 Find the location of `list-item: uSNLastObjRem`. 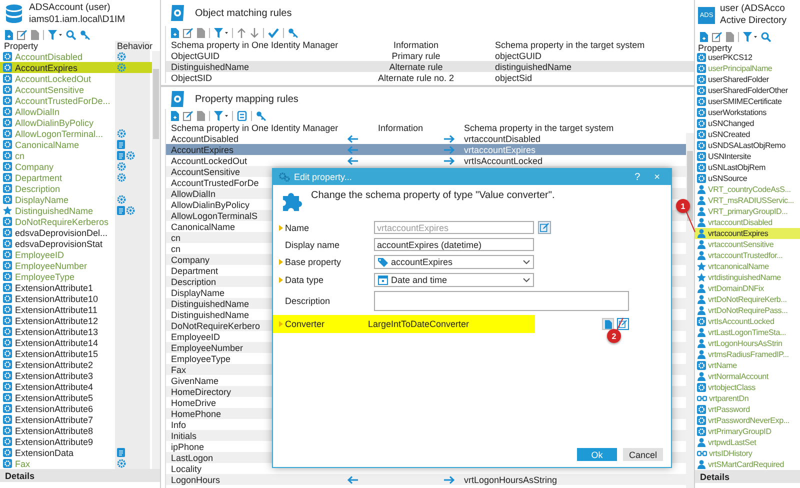

list-item: uSNLastObjRem is located at coordinates (747, 167).